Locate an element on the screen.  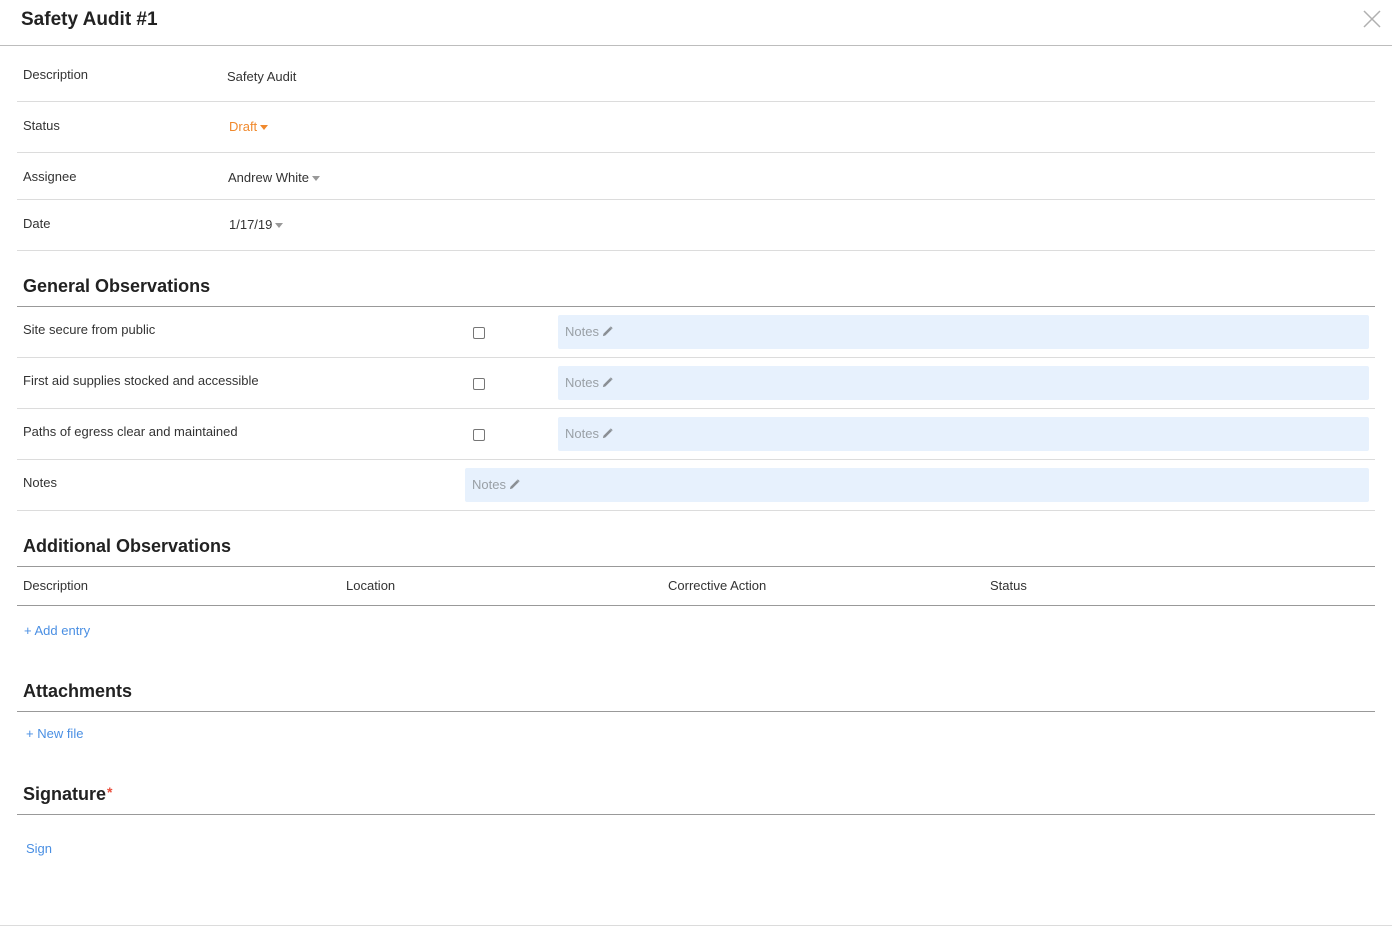
section-title: Additional Observations is located at coordinates (127, 546).